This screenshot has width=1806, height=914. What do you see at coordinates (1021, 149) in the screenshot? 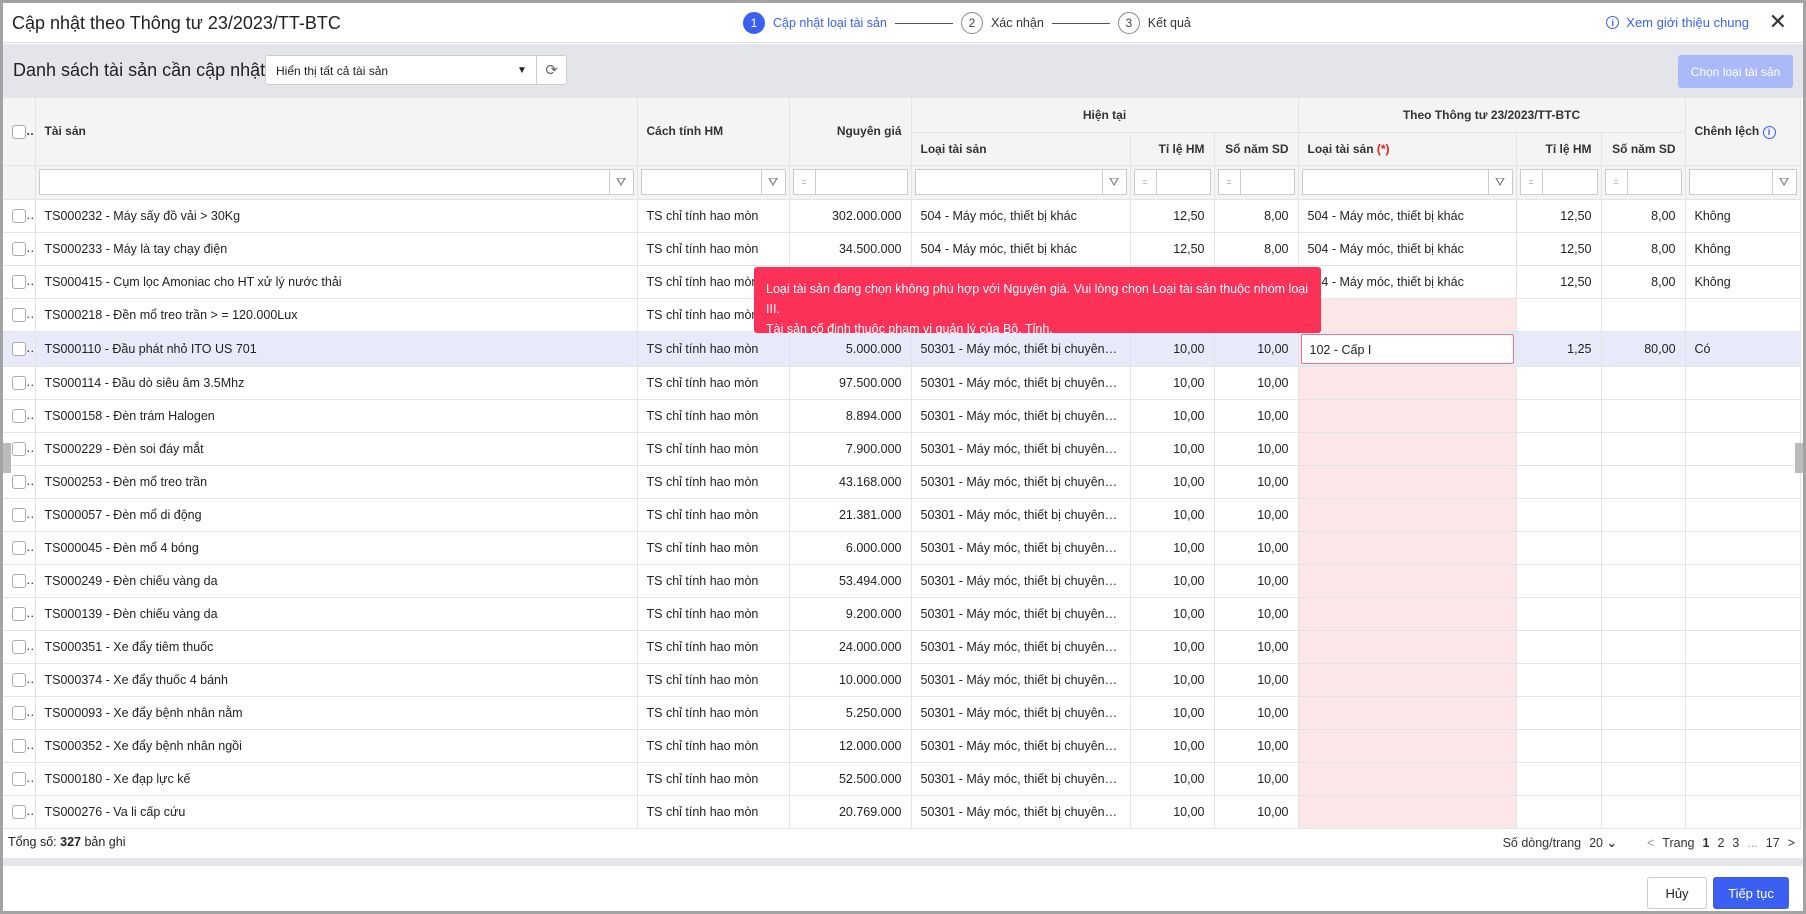
I see `col-current-type: Loại tài sản` at bounding box center [1021, 149].